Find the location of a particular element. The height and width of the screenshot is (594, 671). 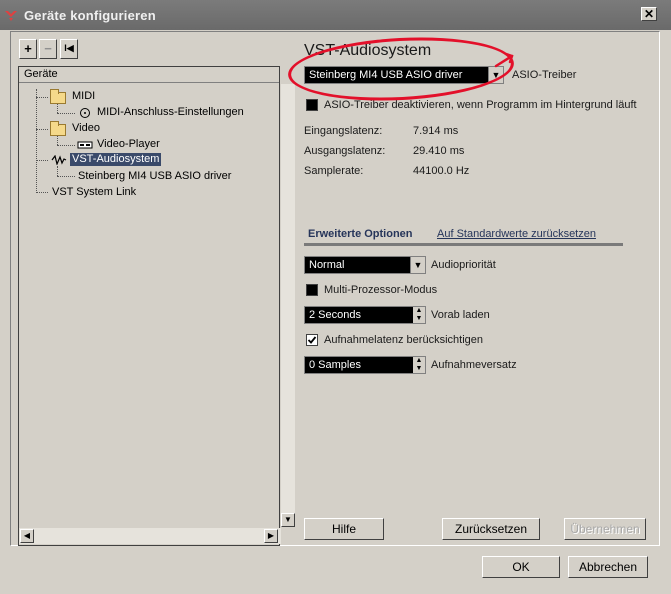

close-button: ✕ is located at coordinates (649, 14).